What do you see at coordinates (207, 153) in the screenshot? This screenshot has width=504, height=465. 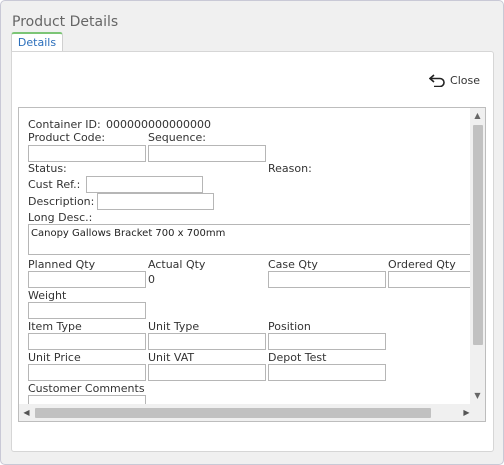 I see `sequence-field` at bounding box center [207, 153].